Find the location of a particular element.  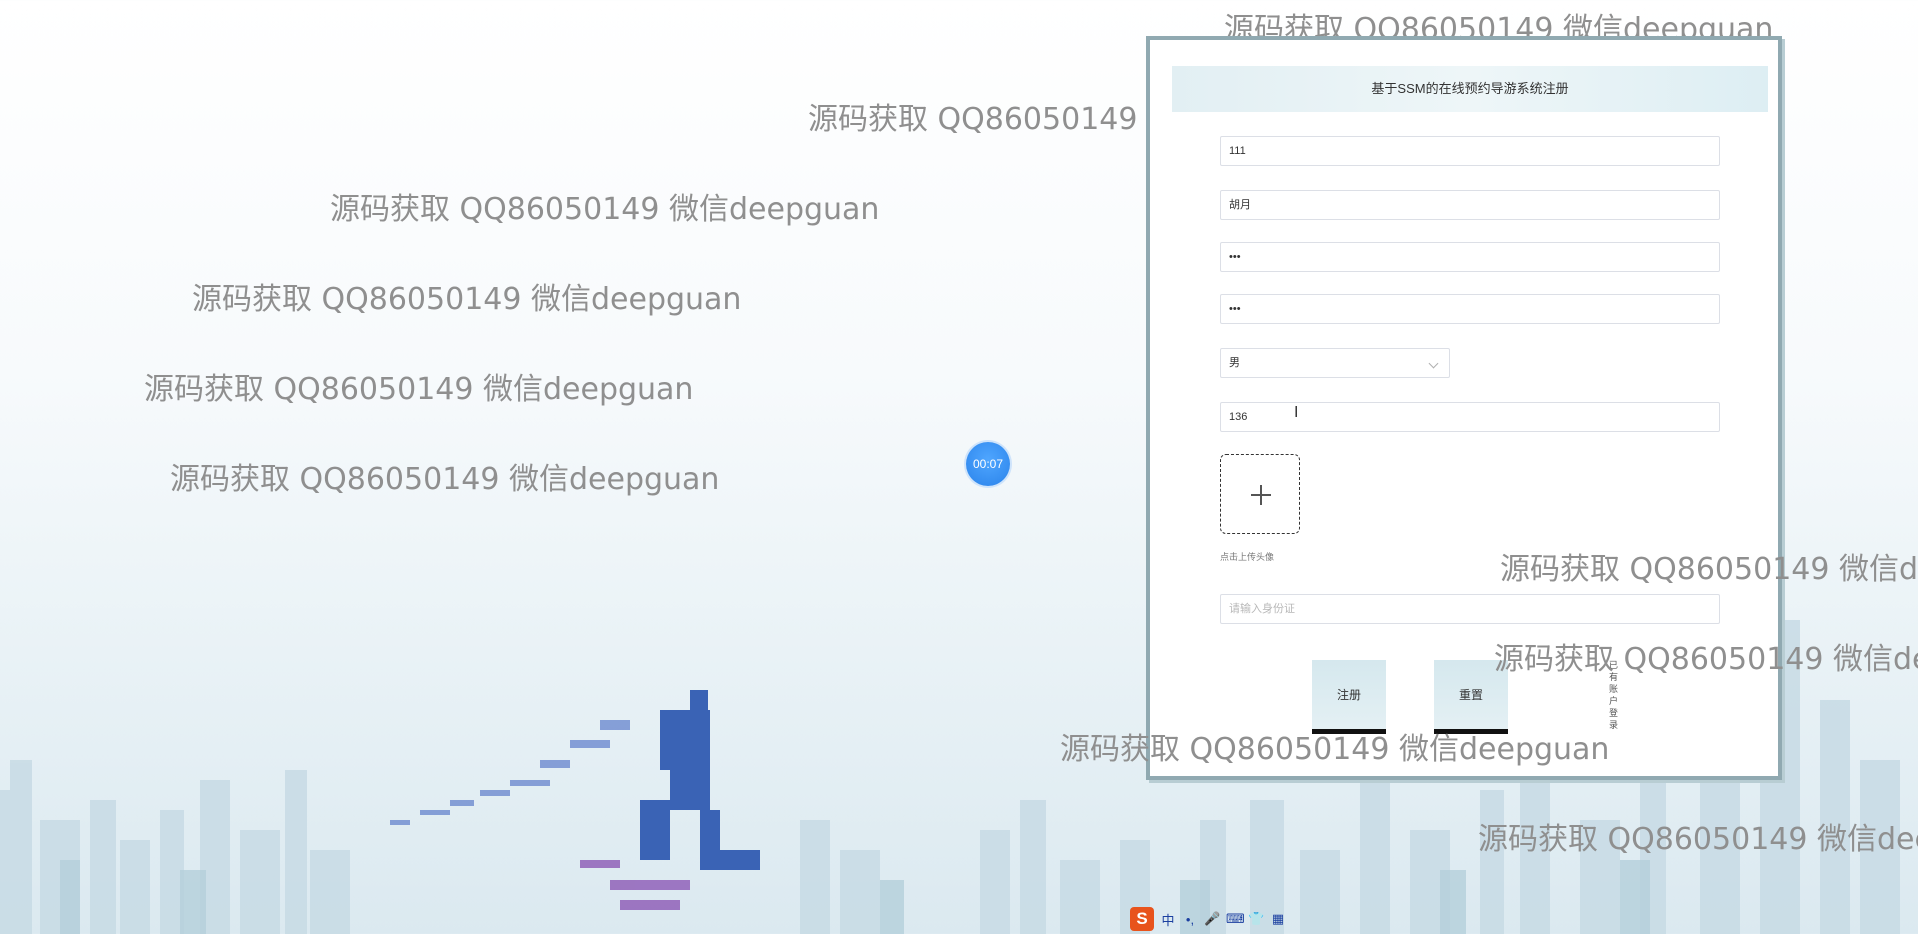

skin-icon: 👕 is located at coordinates (1256, 919).